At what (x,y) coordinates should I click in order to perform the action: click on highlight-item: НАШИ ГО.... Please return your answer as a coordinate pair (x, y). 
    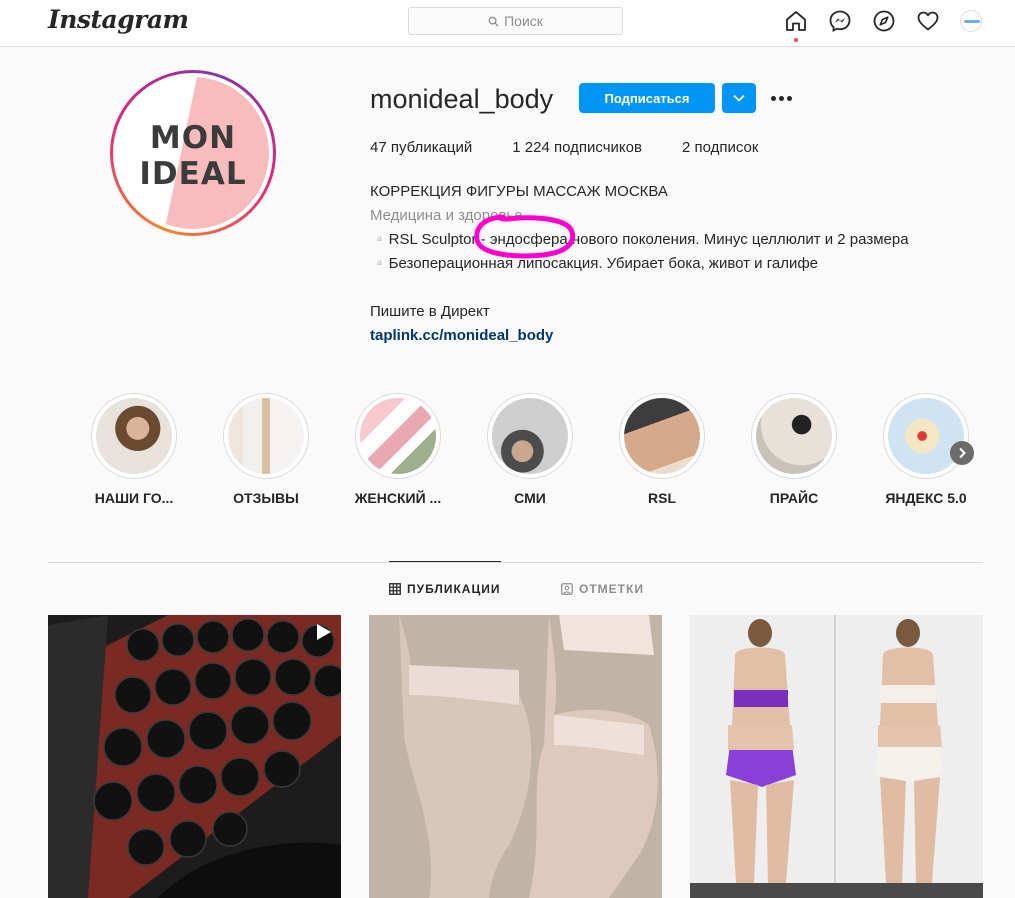
    Looking at the image, I should click on (134, 449).